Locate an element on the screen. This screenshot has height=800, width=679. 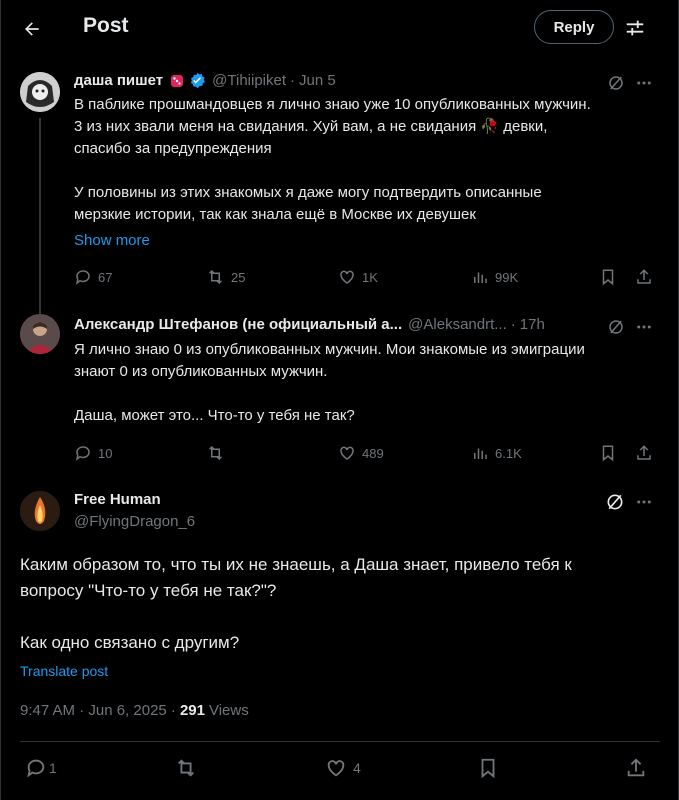
back-arrow-icon is located at coordinates (32, 29).